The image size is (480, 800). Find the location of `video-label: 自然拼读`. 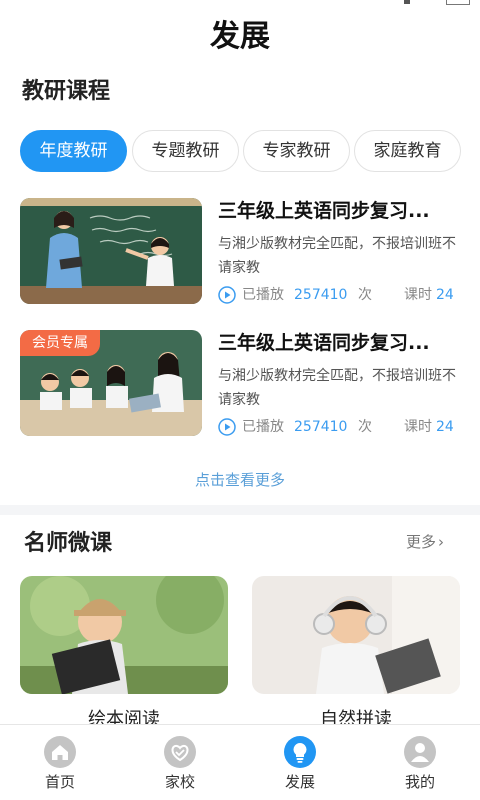

video-label: 自然拼读 is located at coordinates (356, 716).